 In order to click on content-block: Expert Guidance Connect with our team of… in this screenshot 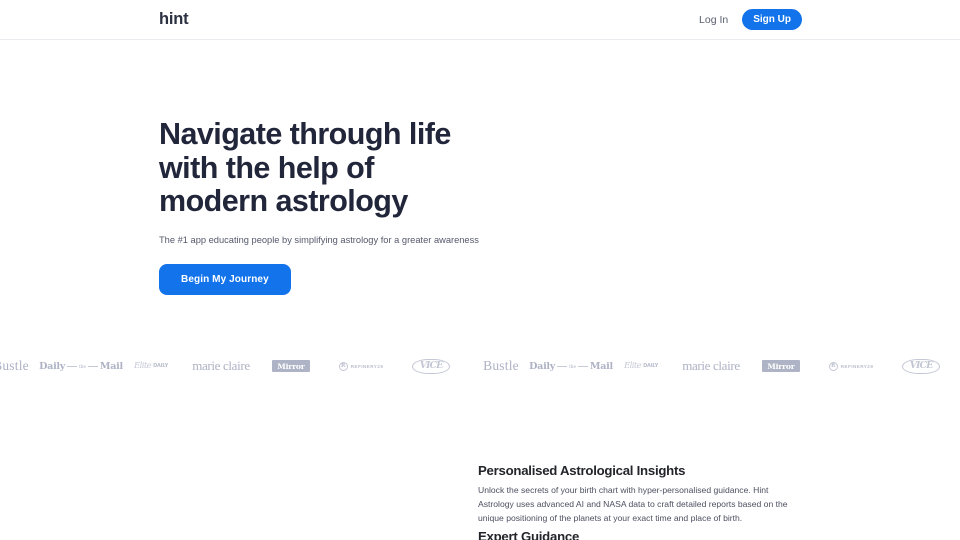, I will do `click(639, 533)`.